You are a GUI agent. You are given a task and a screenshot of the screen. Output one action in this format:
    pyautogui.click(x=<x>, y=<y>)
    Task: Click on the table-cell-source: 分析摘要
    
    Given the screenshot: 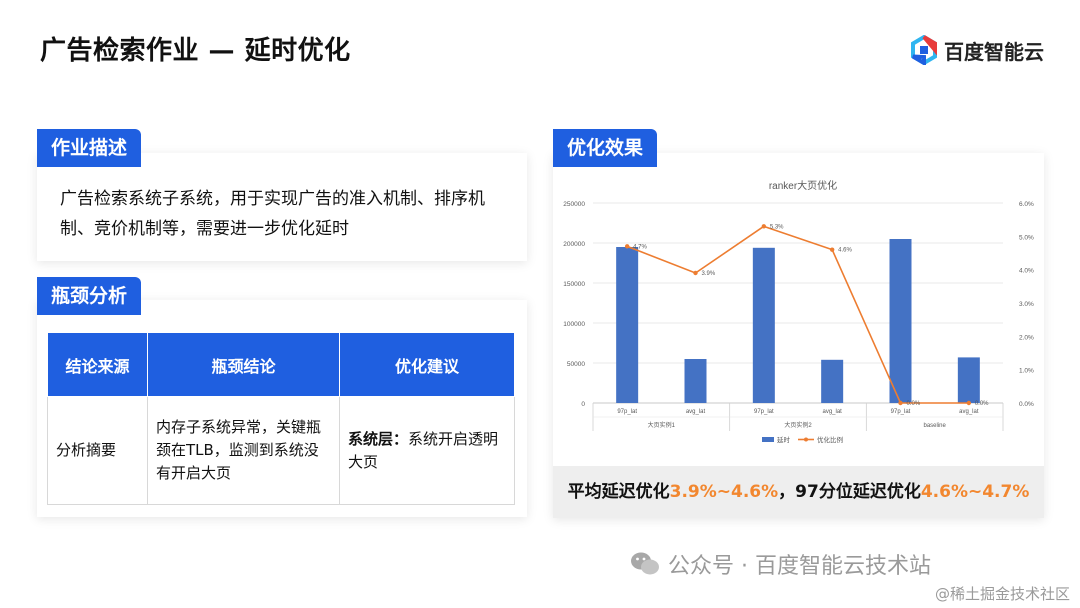 What is the action you would take?
    pyautogui.click(x=97, y=450)
    